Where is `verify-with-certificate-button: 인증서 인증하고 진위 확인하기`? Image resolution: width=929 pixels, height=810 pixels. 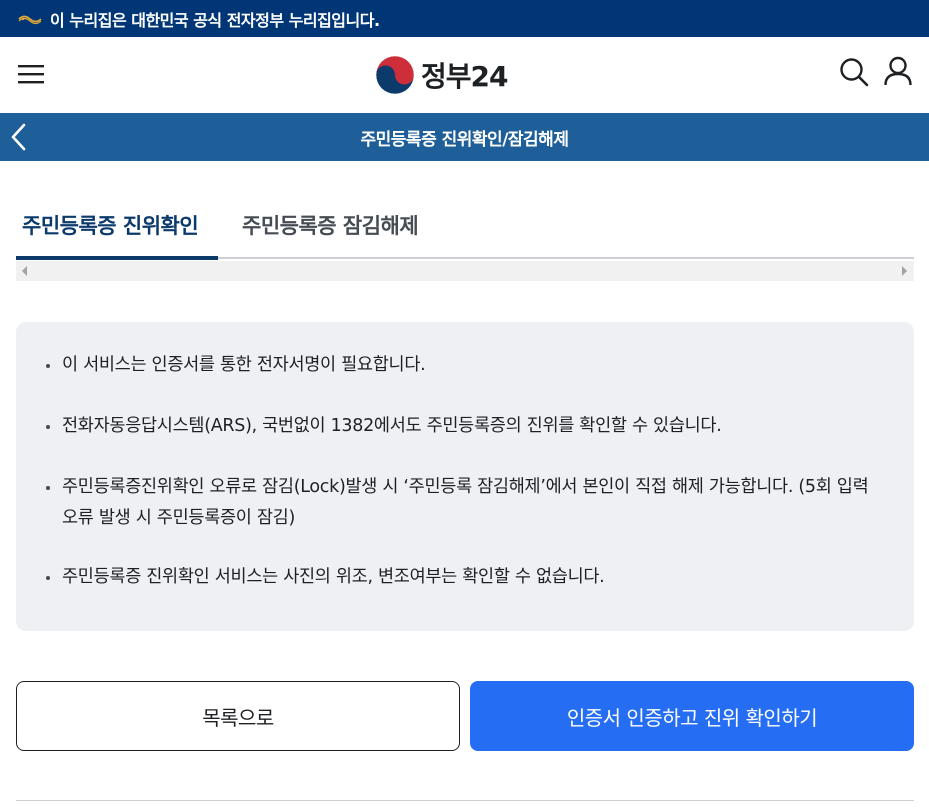
verify-with-certificate-button: 인증서 인증하고 진위 확인하기 is located at coordinates (692, 716).